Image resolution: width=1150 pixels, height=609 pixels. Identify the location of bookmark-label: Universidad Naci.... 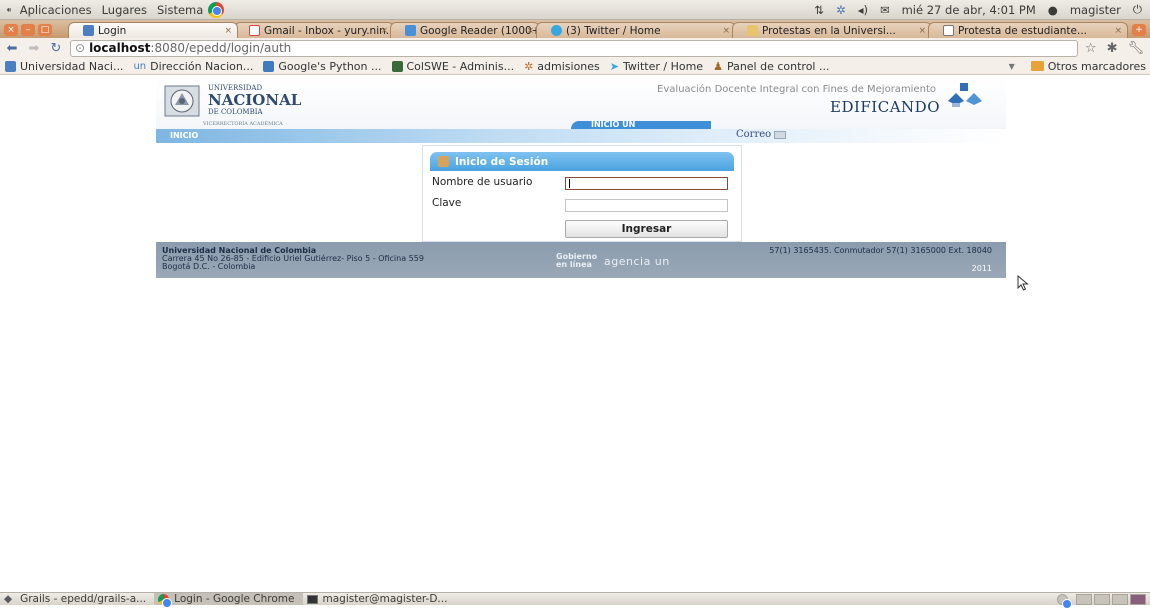
(72, 66).